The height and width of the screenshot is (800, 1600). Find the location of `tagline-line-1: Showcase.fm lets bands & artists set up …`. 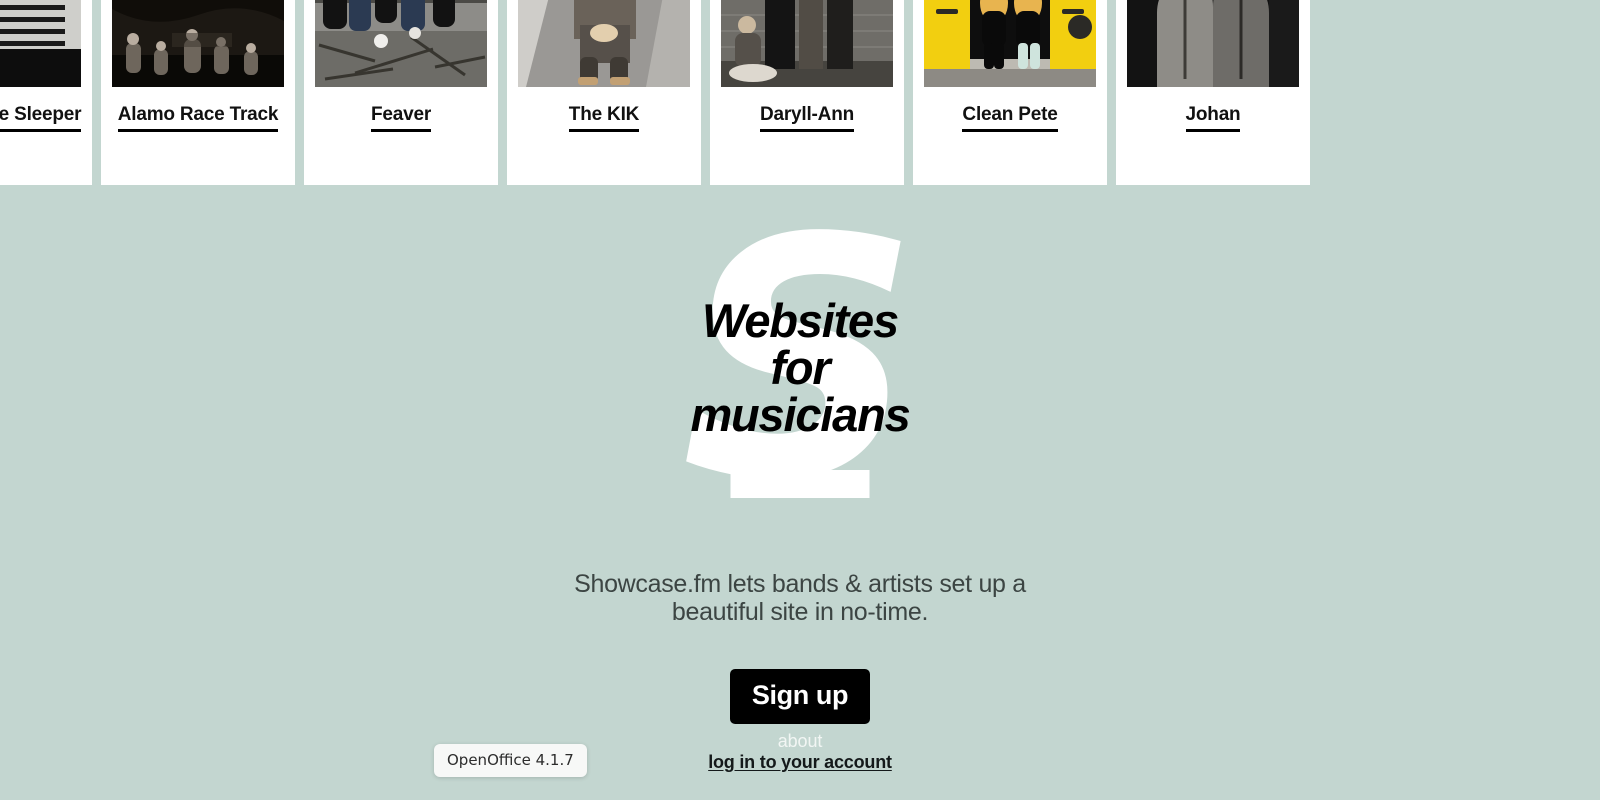

tagline-line-1: Showcase.fm lets bands & artists set up … is located at coordinates (800, 584).